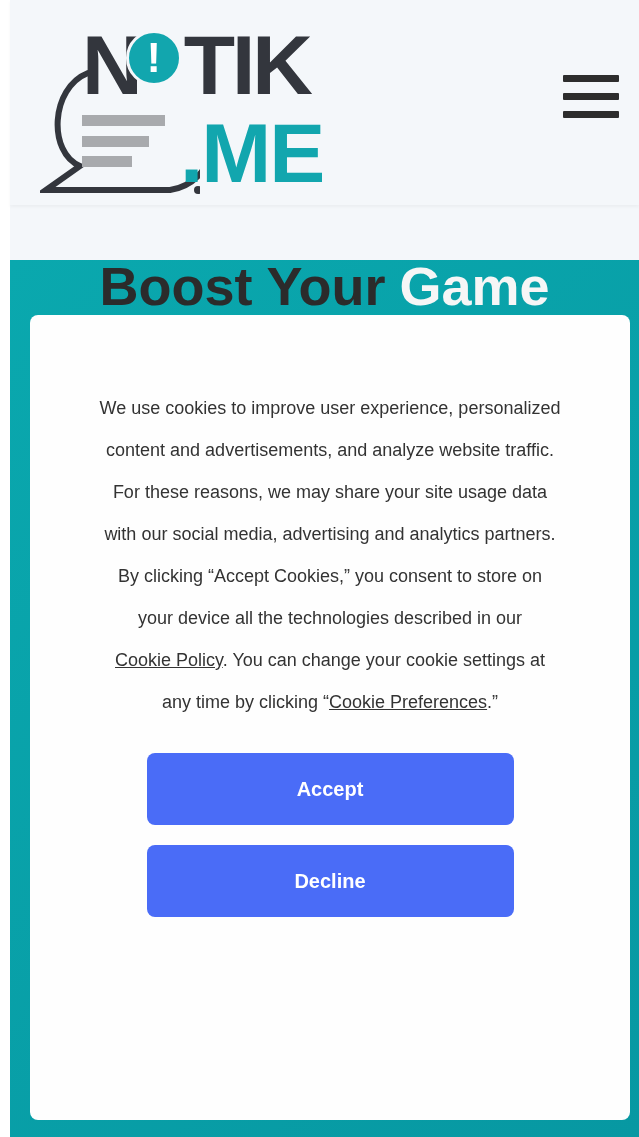 The height and width of the screenshot is (1137, 639). I want to click on cookie-link: Cookie Preferences, so click(408, 702).